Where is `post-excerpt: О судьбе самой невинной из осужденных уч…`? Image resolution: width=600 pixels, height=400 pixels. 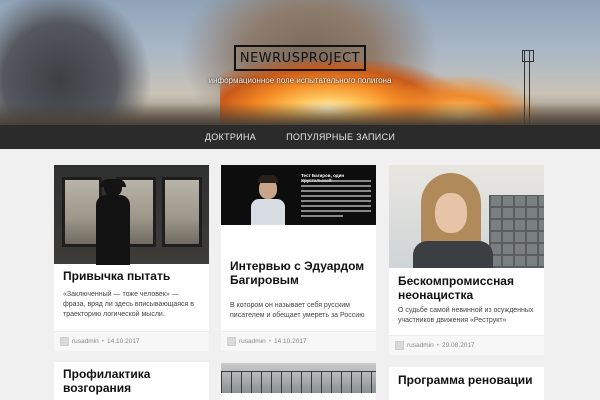 post-excerpt: О судьбе самой невинной из осужденных уч… is located at coordinates (466, 315).